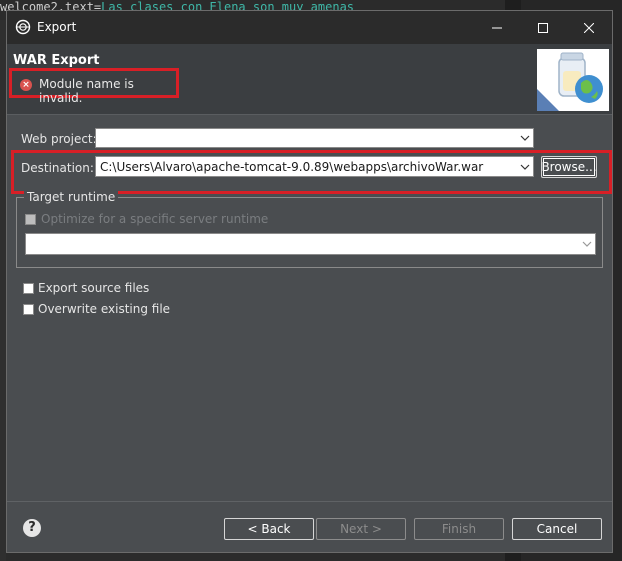 The image size is (622, 561). I want to click on close-icon, so click(589, 27).